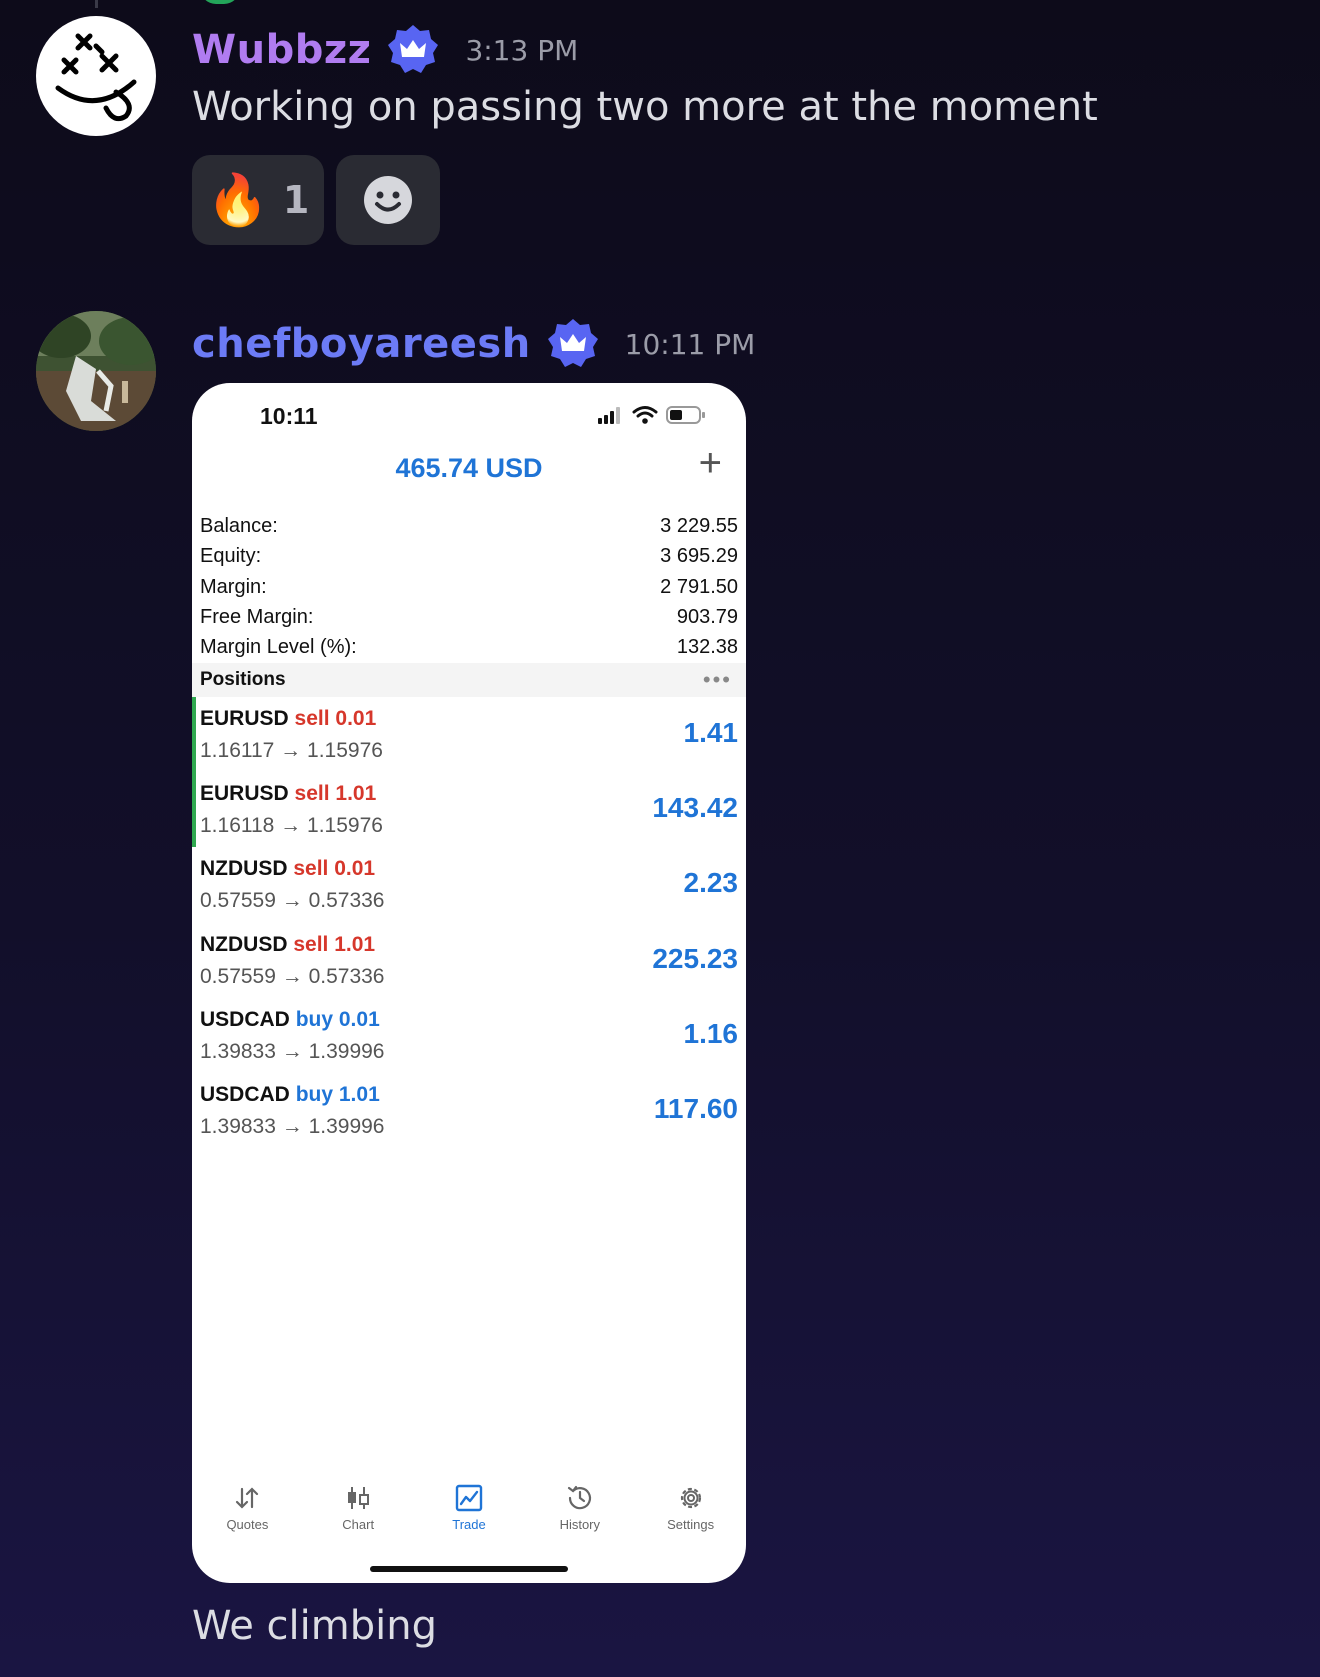  What do you see at coordinates (278, 647) in the screenshot?
I see `summary-label: Margin Level (%):` at bounding box center [278, 647].